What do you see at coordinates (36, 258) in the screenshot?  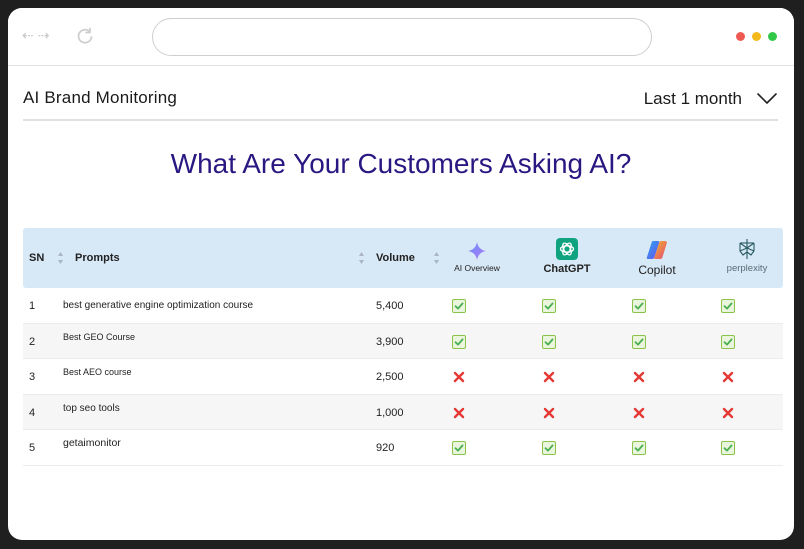 I see `column-header-sn: SN` at bounding box center [36, 258].